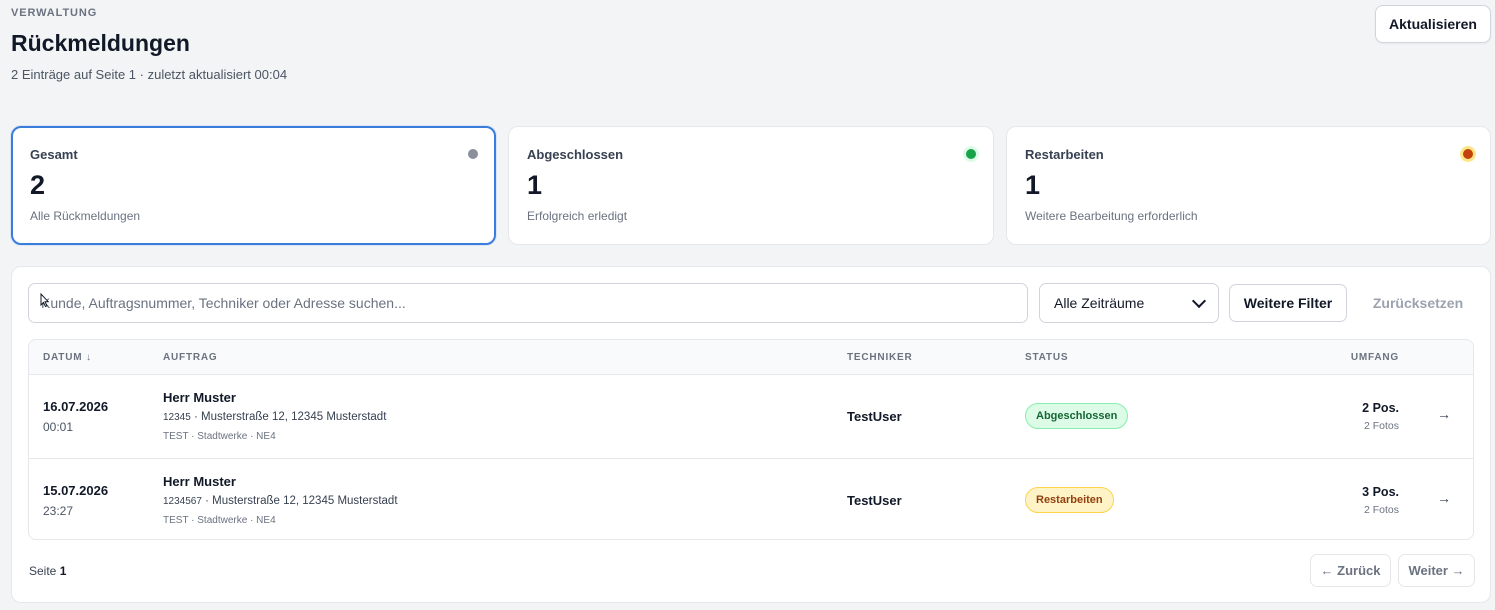 The height and width of the screenshot is (610, 1495). I want to click on stat-label: Abgeschlossen, so click(575, 154).